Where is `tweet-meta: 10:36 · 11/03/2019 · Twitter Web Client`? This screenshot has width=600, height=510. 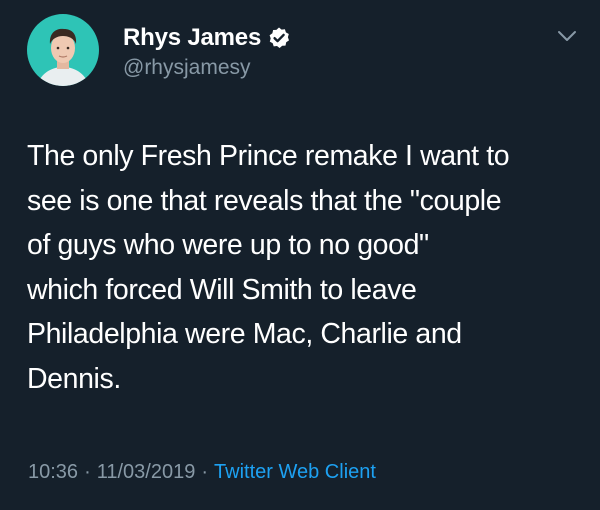
tweet-meta: 10:36 · 11/03/2019 · Twitter Web Client is located at coordinates (202, 472).